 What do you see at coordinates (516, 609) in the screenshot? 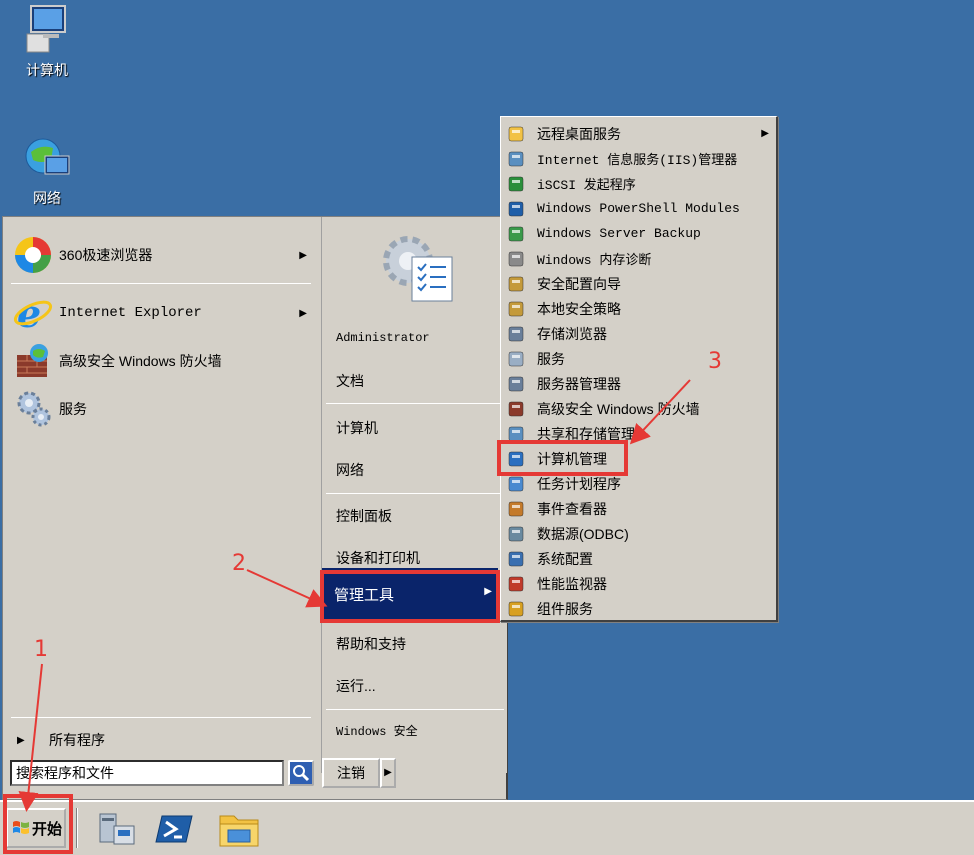
I see `component-services-icon` at bounding box center [516, 609].